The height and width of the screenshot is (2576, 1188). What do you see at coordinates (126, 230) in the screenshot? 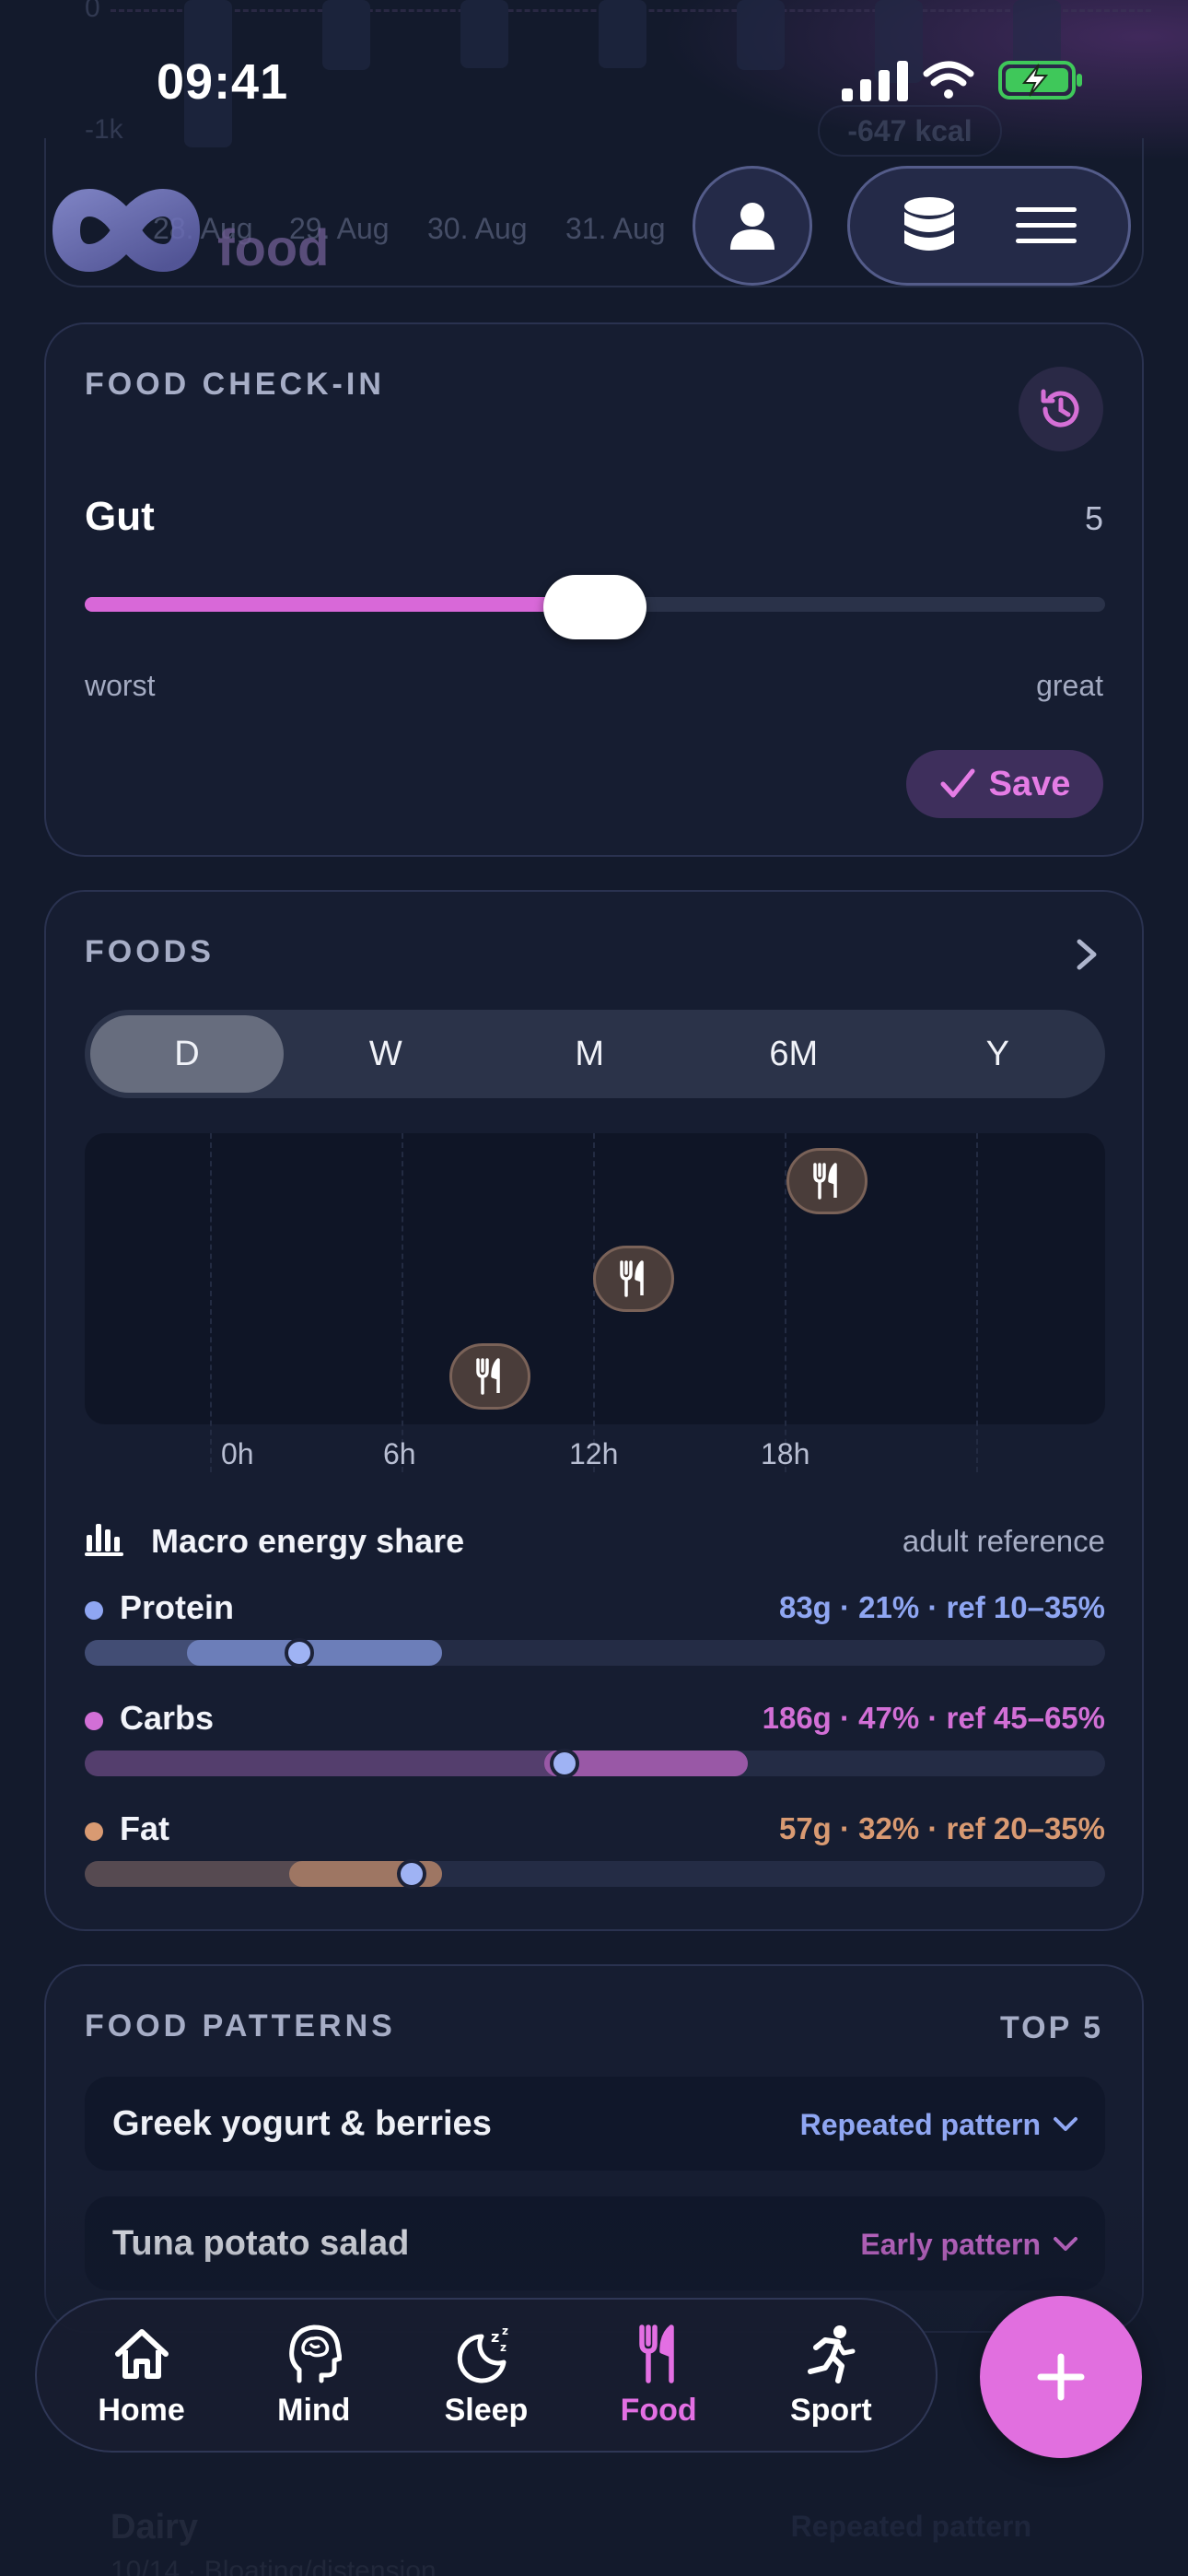
I see `app-logo-icon` at bounding box center [126, 230].